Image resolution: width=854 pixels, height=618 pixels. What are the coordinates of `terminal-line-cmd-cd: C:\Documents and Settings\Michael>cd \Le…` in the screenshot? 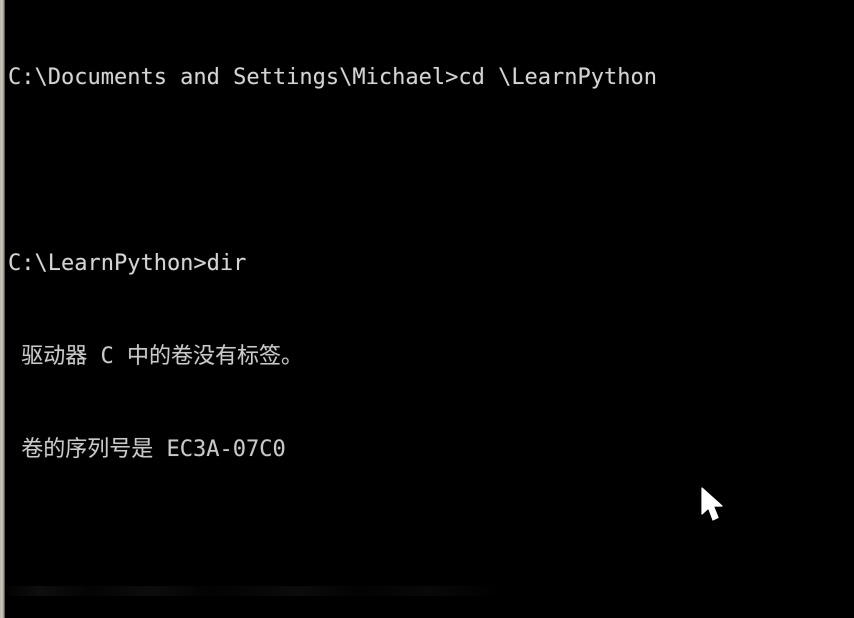 It's located at (333, 77).